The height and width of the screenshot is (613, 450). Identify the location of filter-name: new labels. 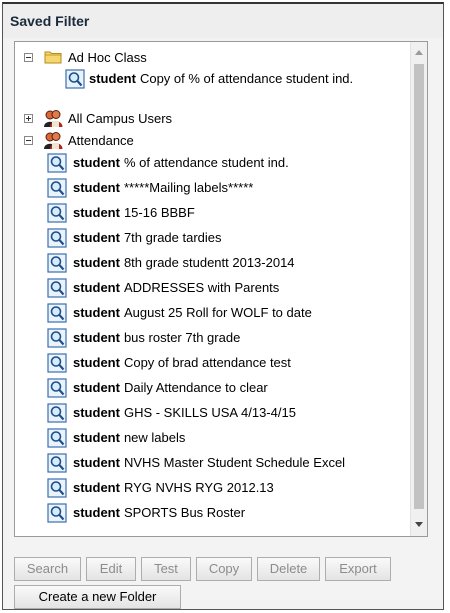
(154, 437).